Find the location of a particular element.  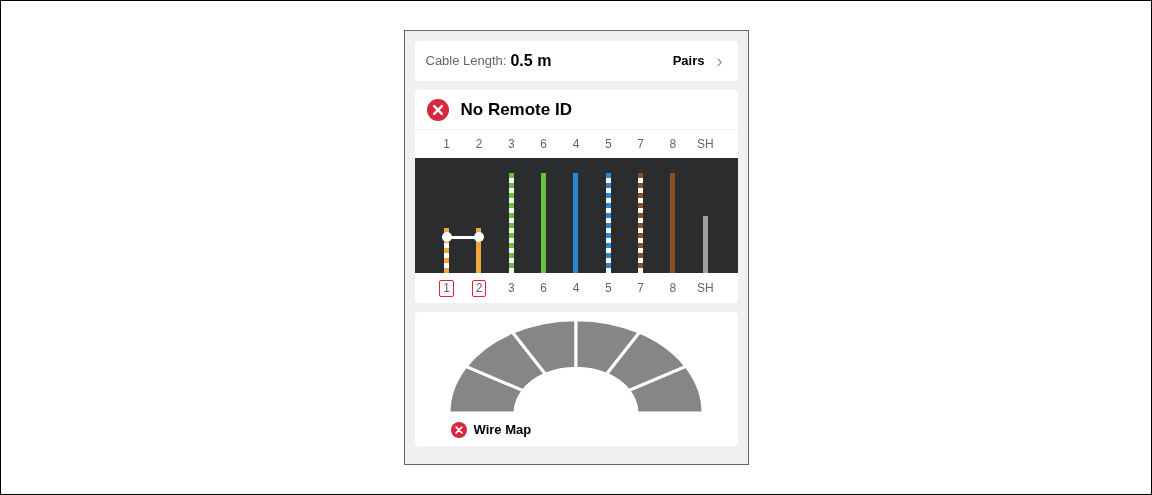

wire-map-label: Wire Map is located at coordinates (502, 430).